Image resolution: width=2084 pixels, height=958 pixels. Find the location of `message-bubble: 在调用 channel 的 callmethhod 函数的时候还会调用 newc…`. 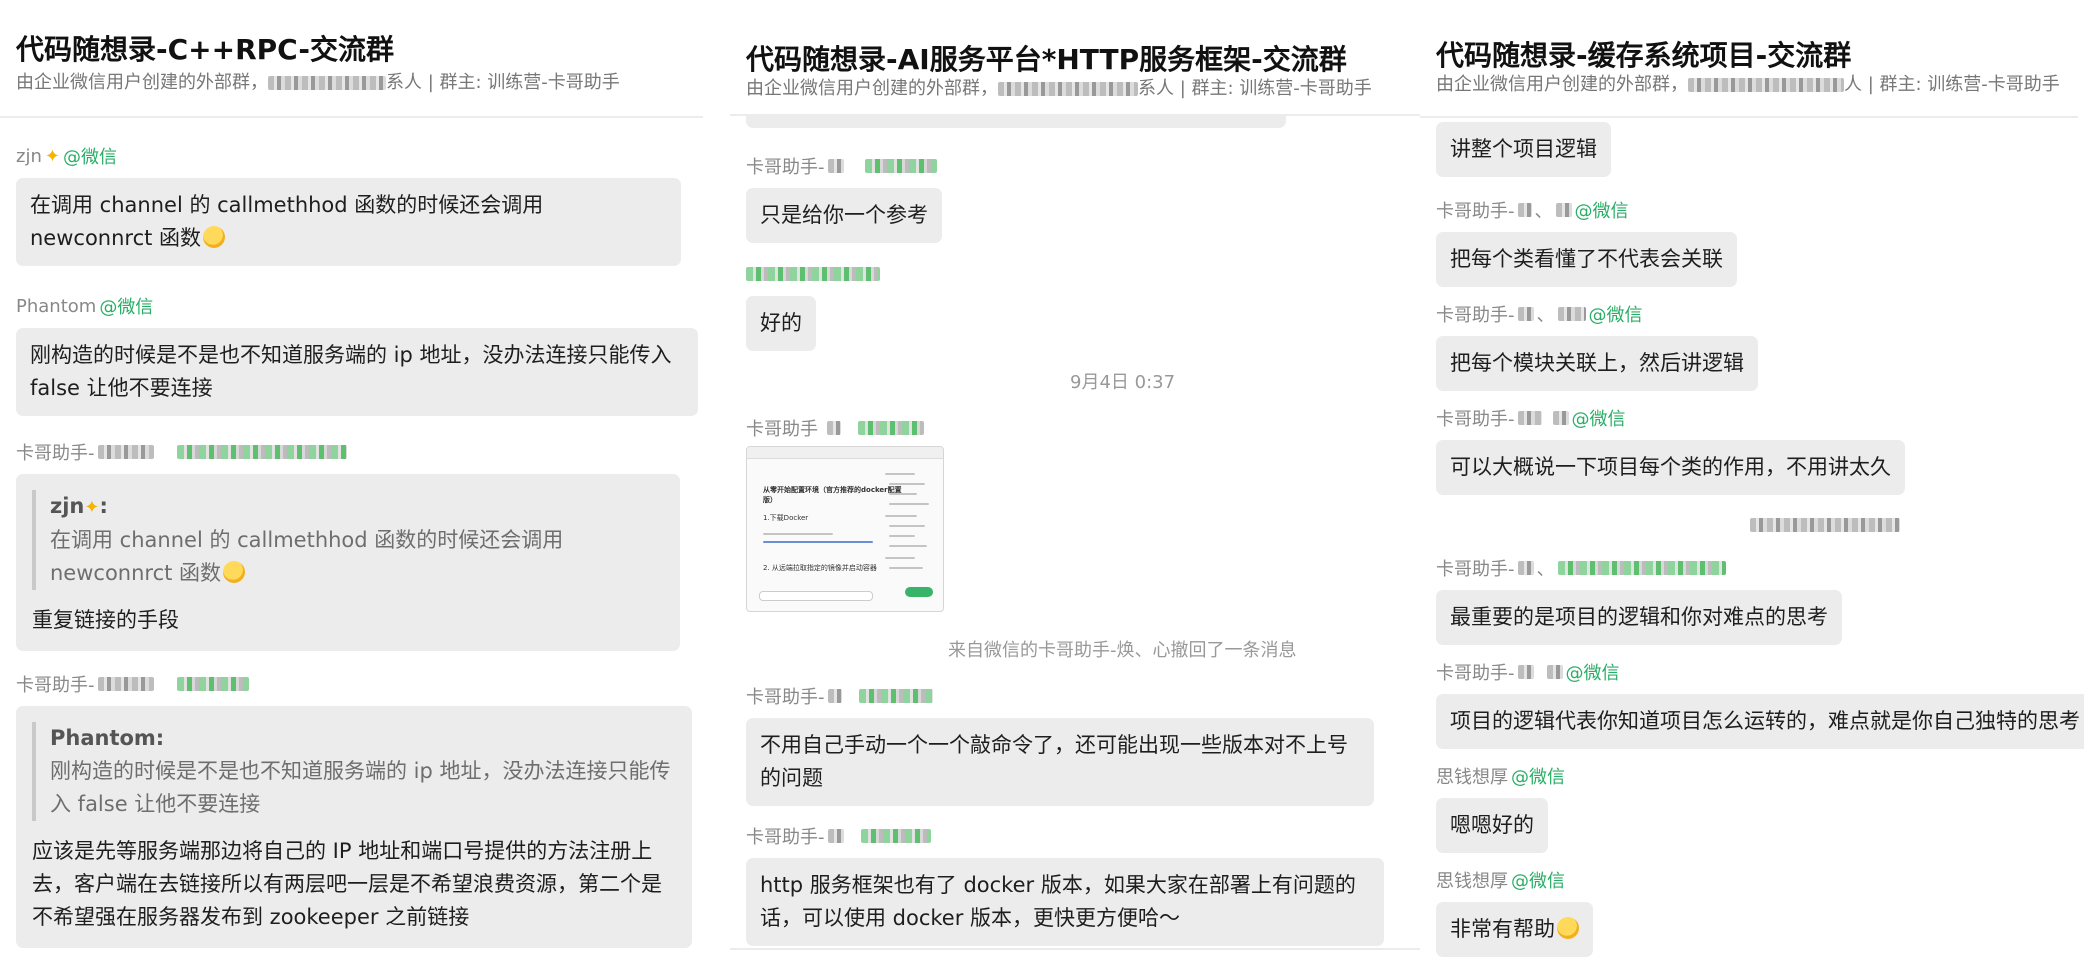

message-bubble: 在调用 channel 的 callmethhod 函数的时候还会调用 newc… is located at coordinates (348, 222).